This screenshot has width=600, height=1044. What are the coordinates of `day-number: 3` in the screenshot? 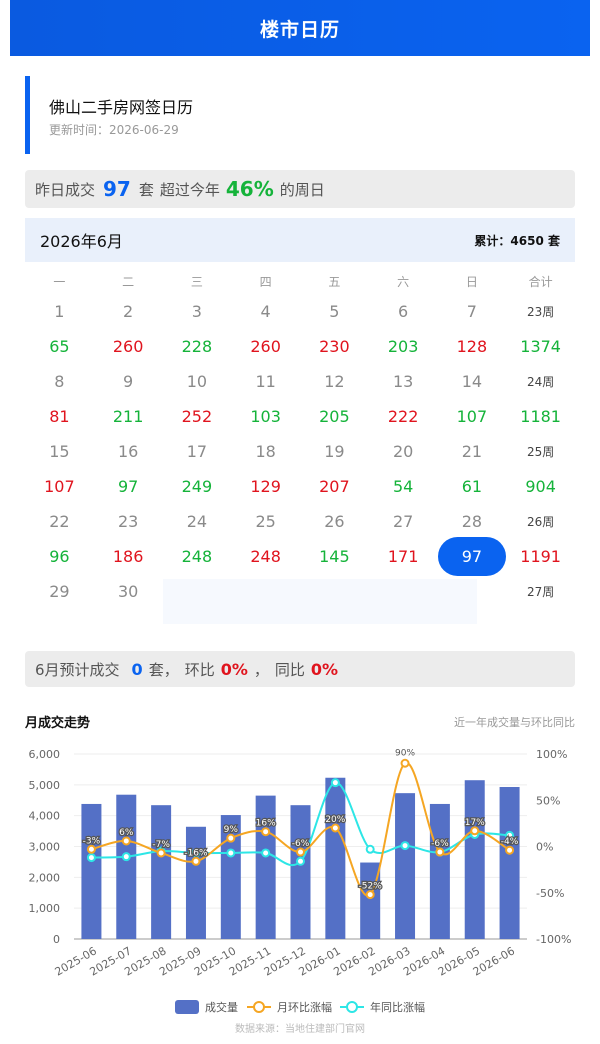 It's located at (197, 311).